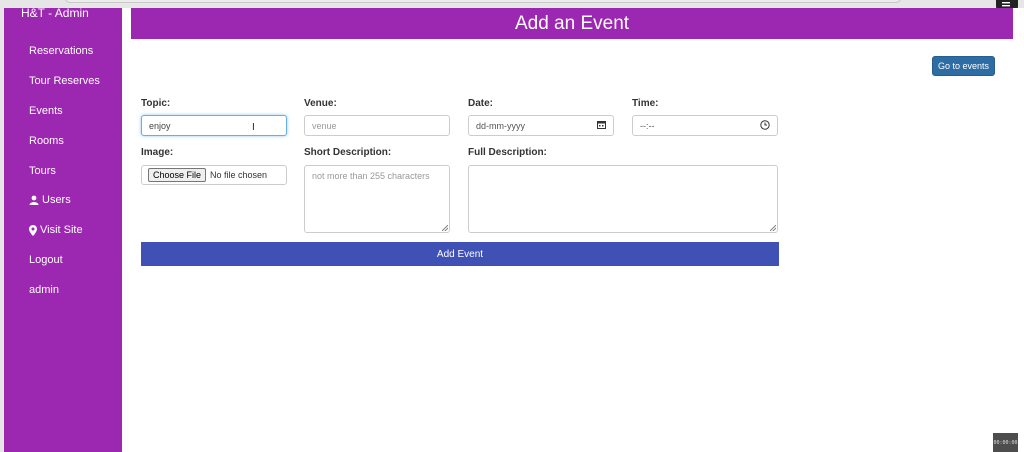 This screenshot has width=1024, height=452. I want to click on corner-widget: 00:00:00, so click(1005, 442).